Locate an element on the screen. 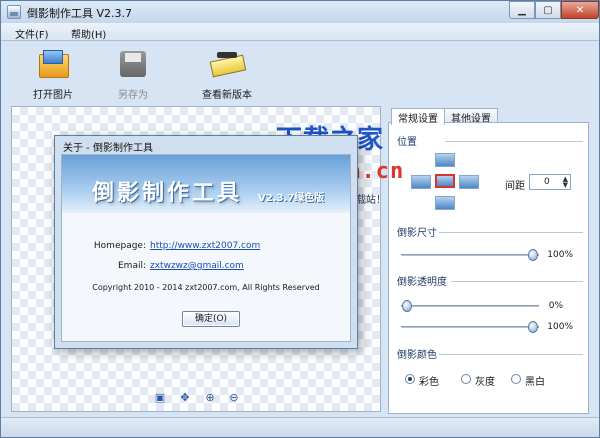  opacity-end-slider is located at coordinates (470, 327).